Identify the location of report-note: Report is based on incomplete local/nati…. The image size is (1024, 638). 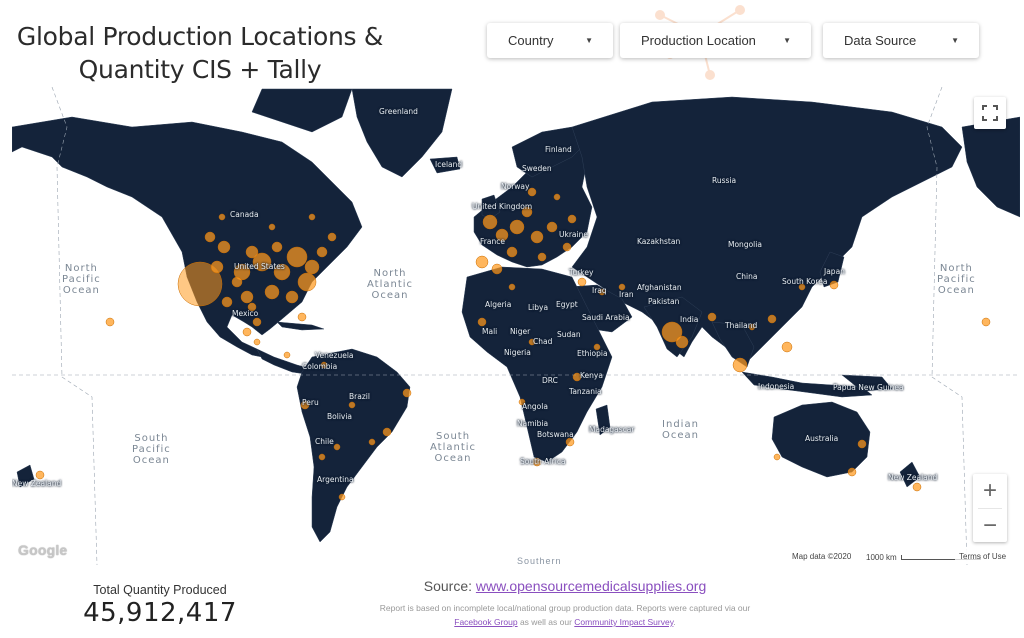
(565, 615).